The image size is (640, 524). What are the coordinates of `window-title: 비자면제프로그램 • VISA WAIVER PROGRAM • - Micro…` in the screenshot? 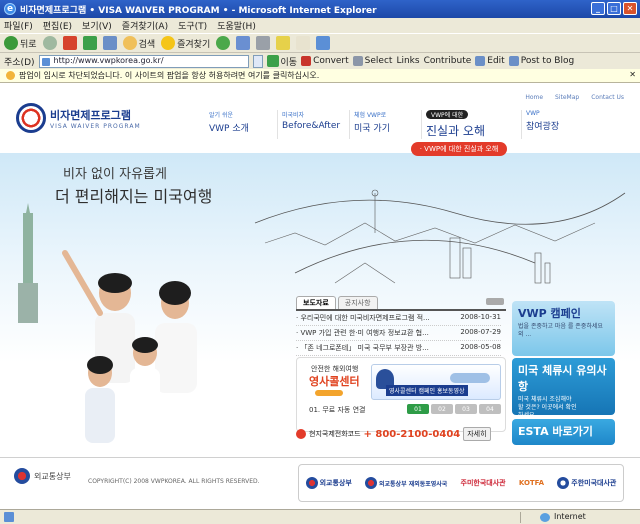 It's located at (198, 10).